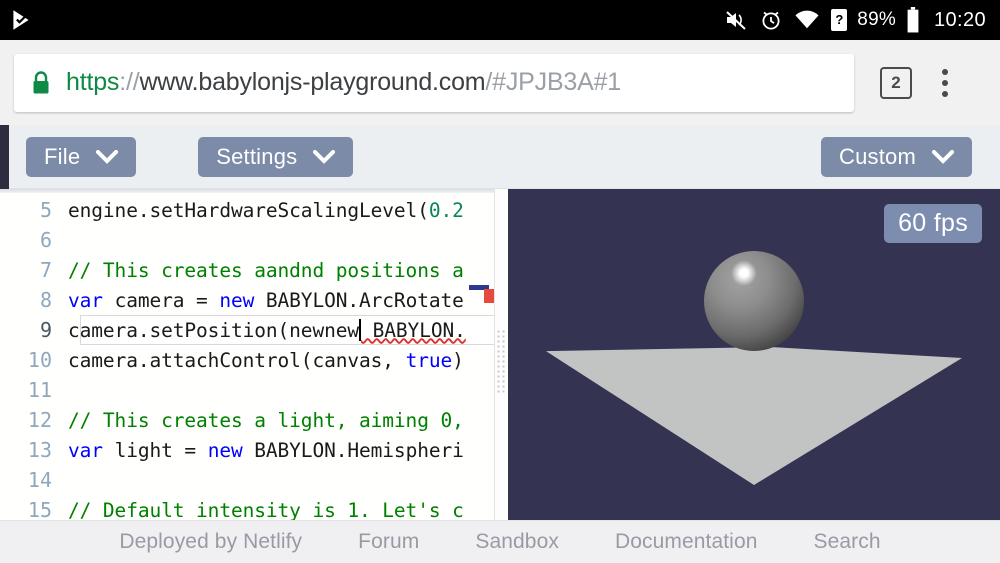  I want to click on editor-scrollbar, so click(501, 354).